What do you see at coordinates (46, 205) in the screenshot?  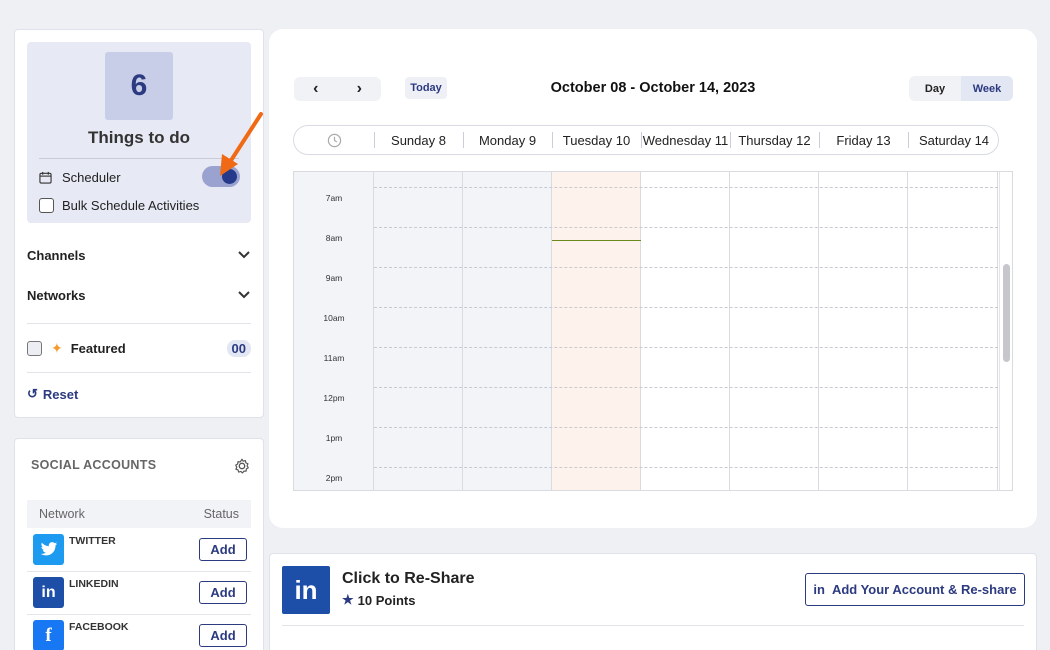 I see `bulk-schedule-checkbox` at bounding box center [46, 205].